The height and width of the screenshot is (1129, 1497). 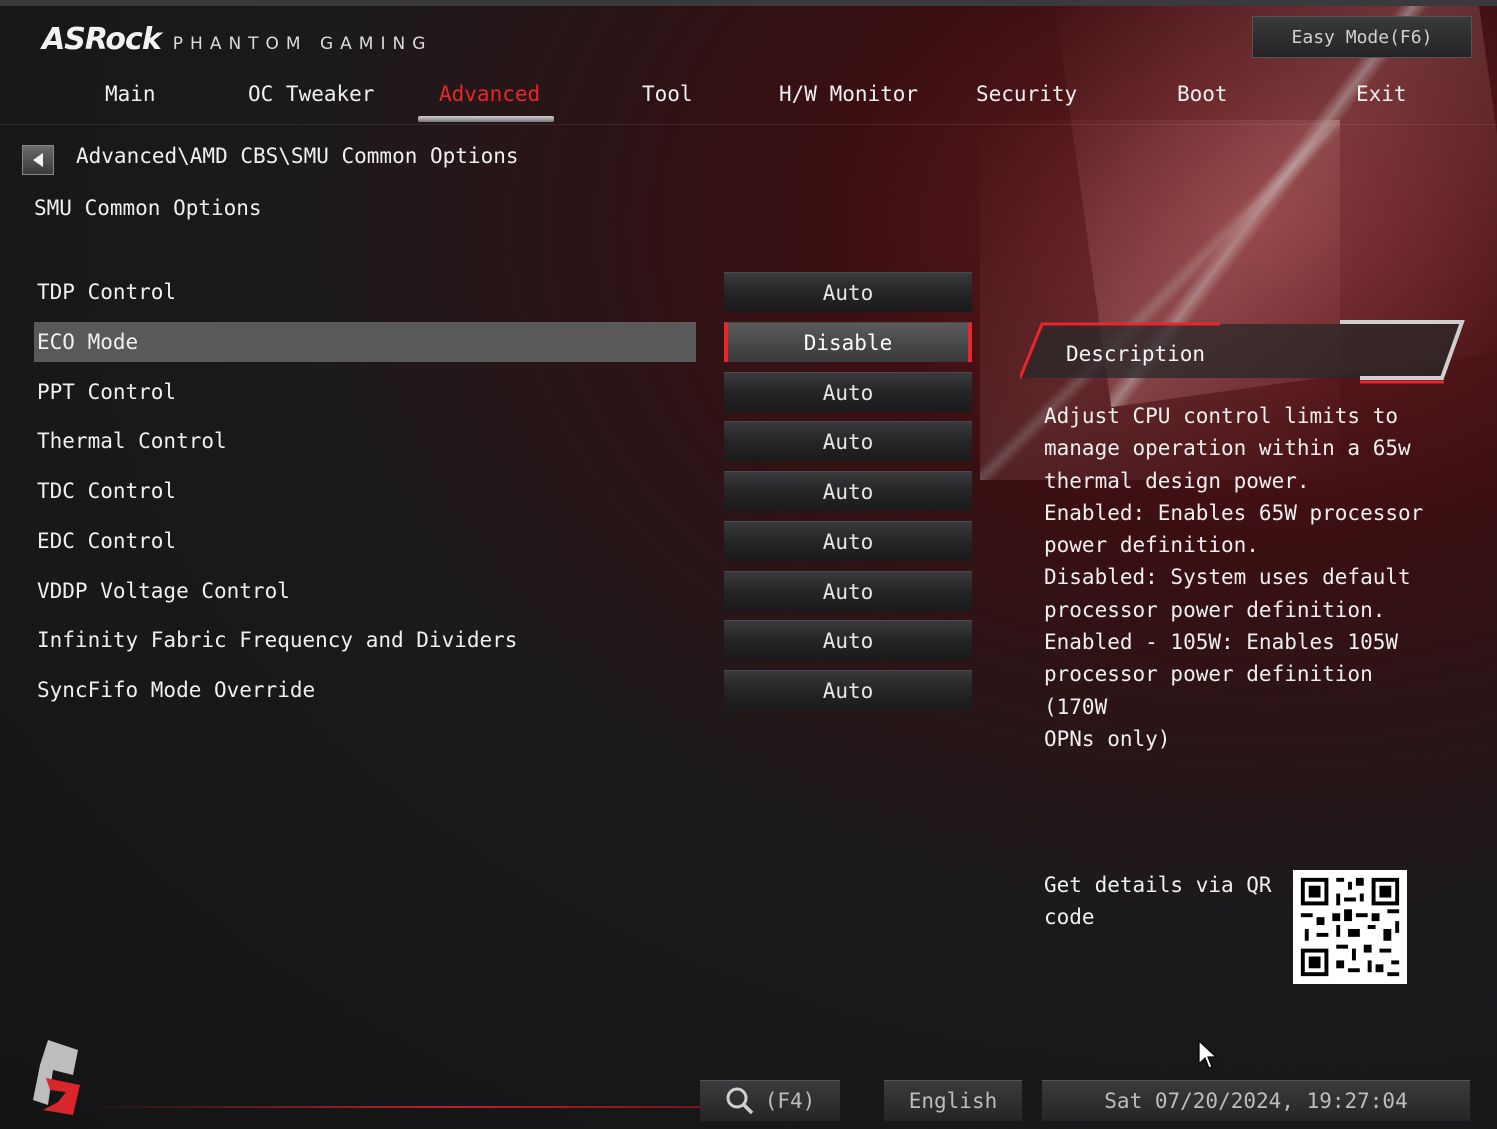 What do you see at coordinates (102, 39) in the screenshot?
I see `brand-name: ASRock` at bounding box center [102, 39].